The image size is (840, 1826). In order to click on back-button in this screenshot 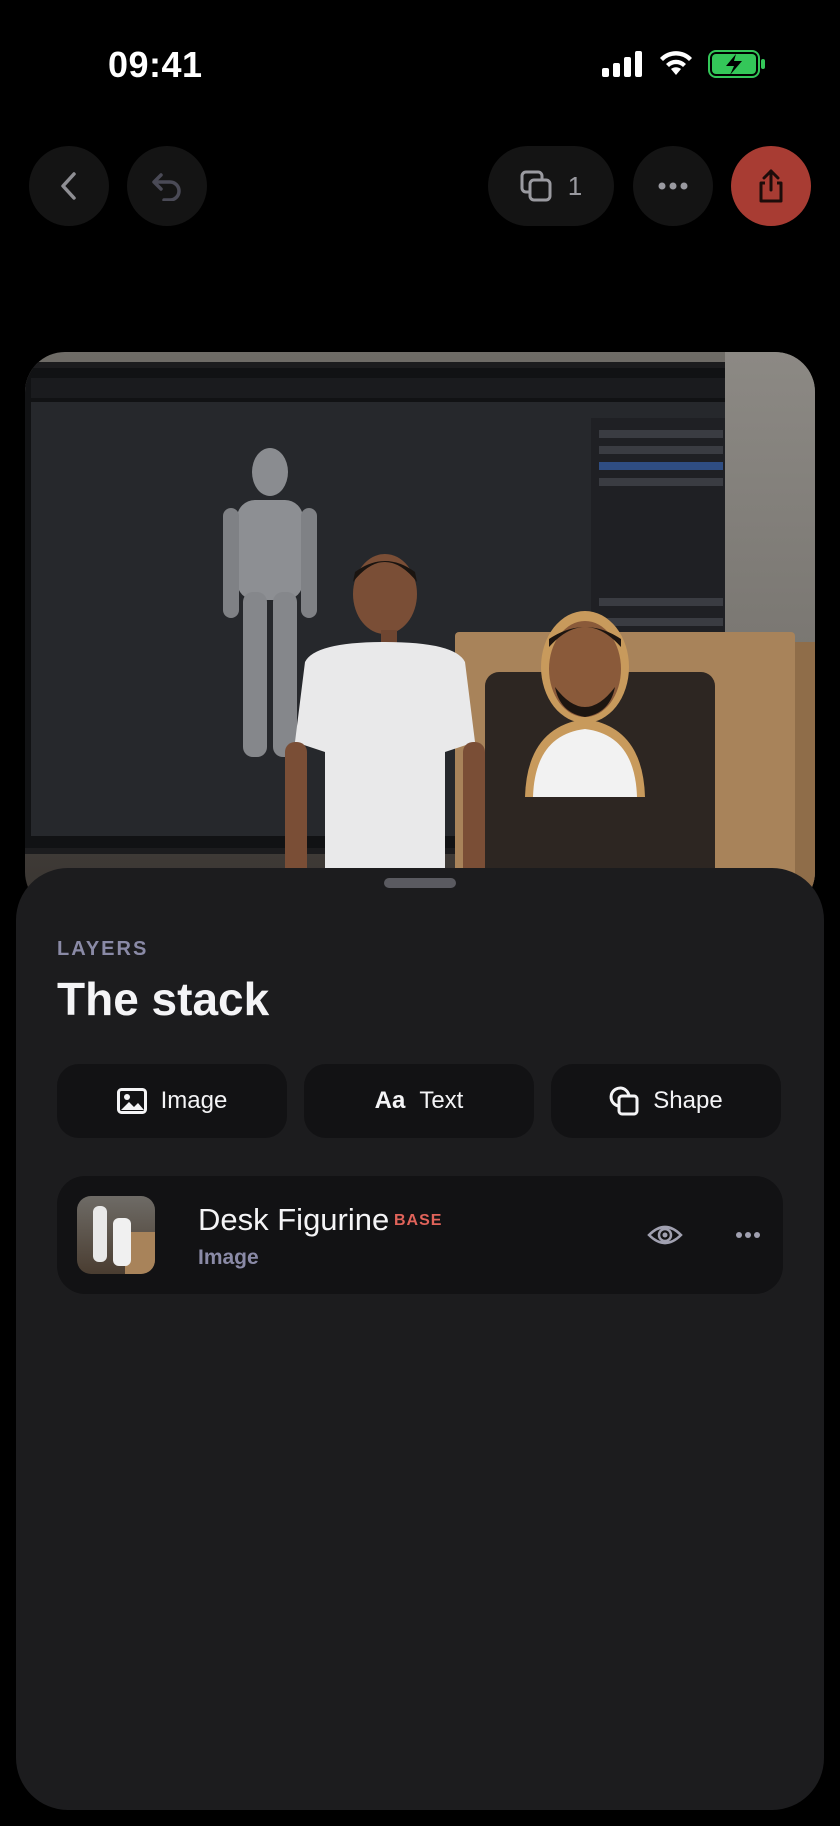, I will do `click(69, 186)`.